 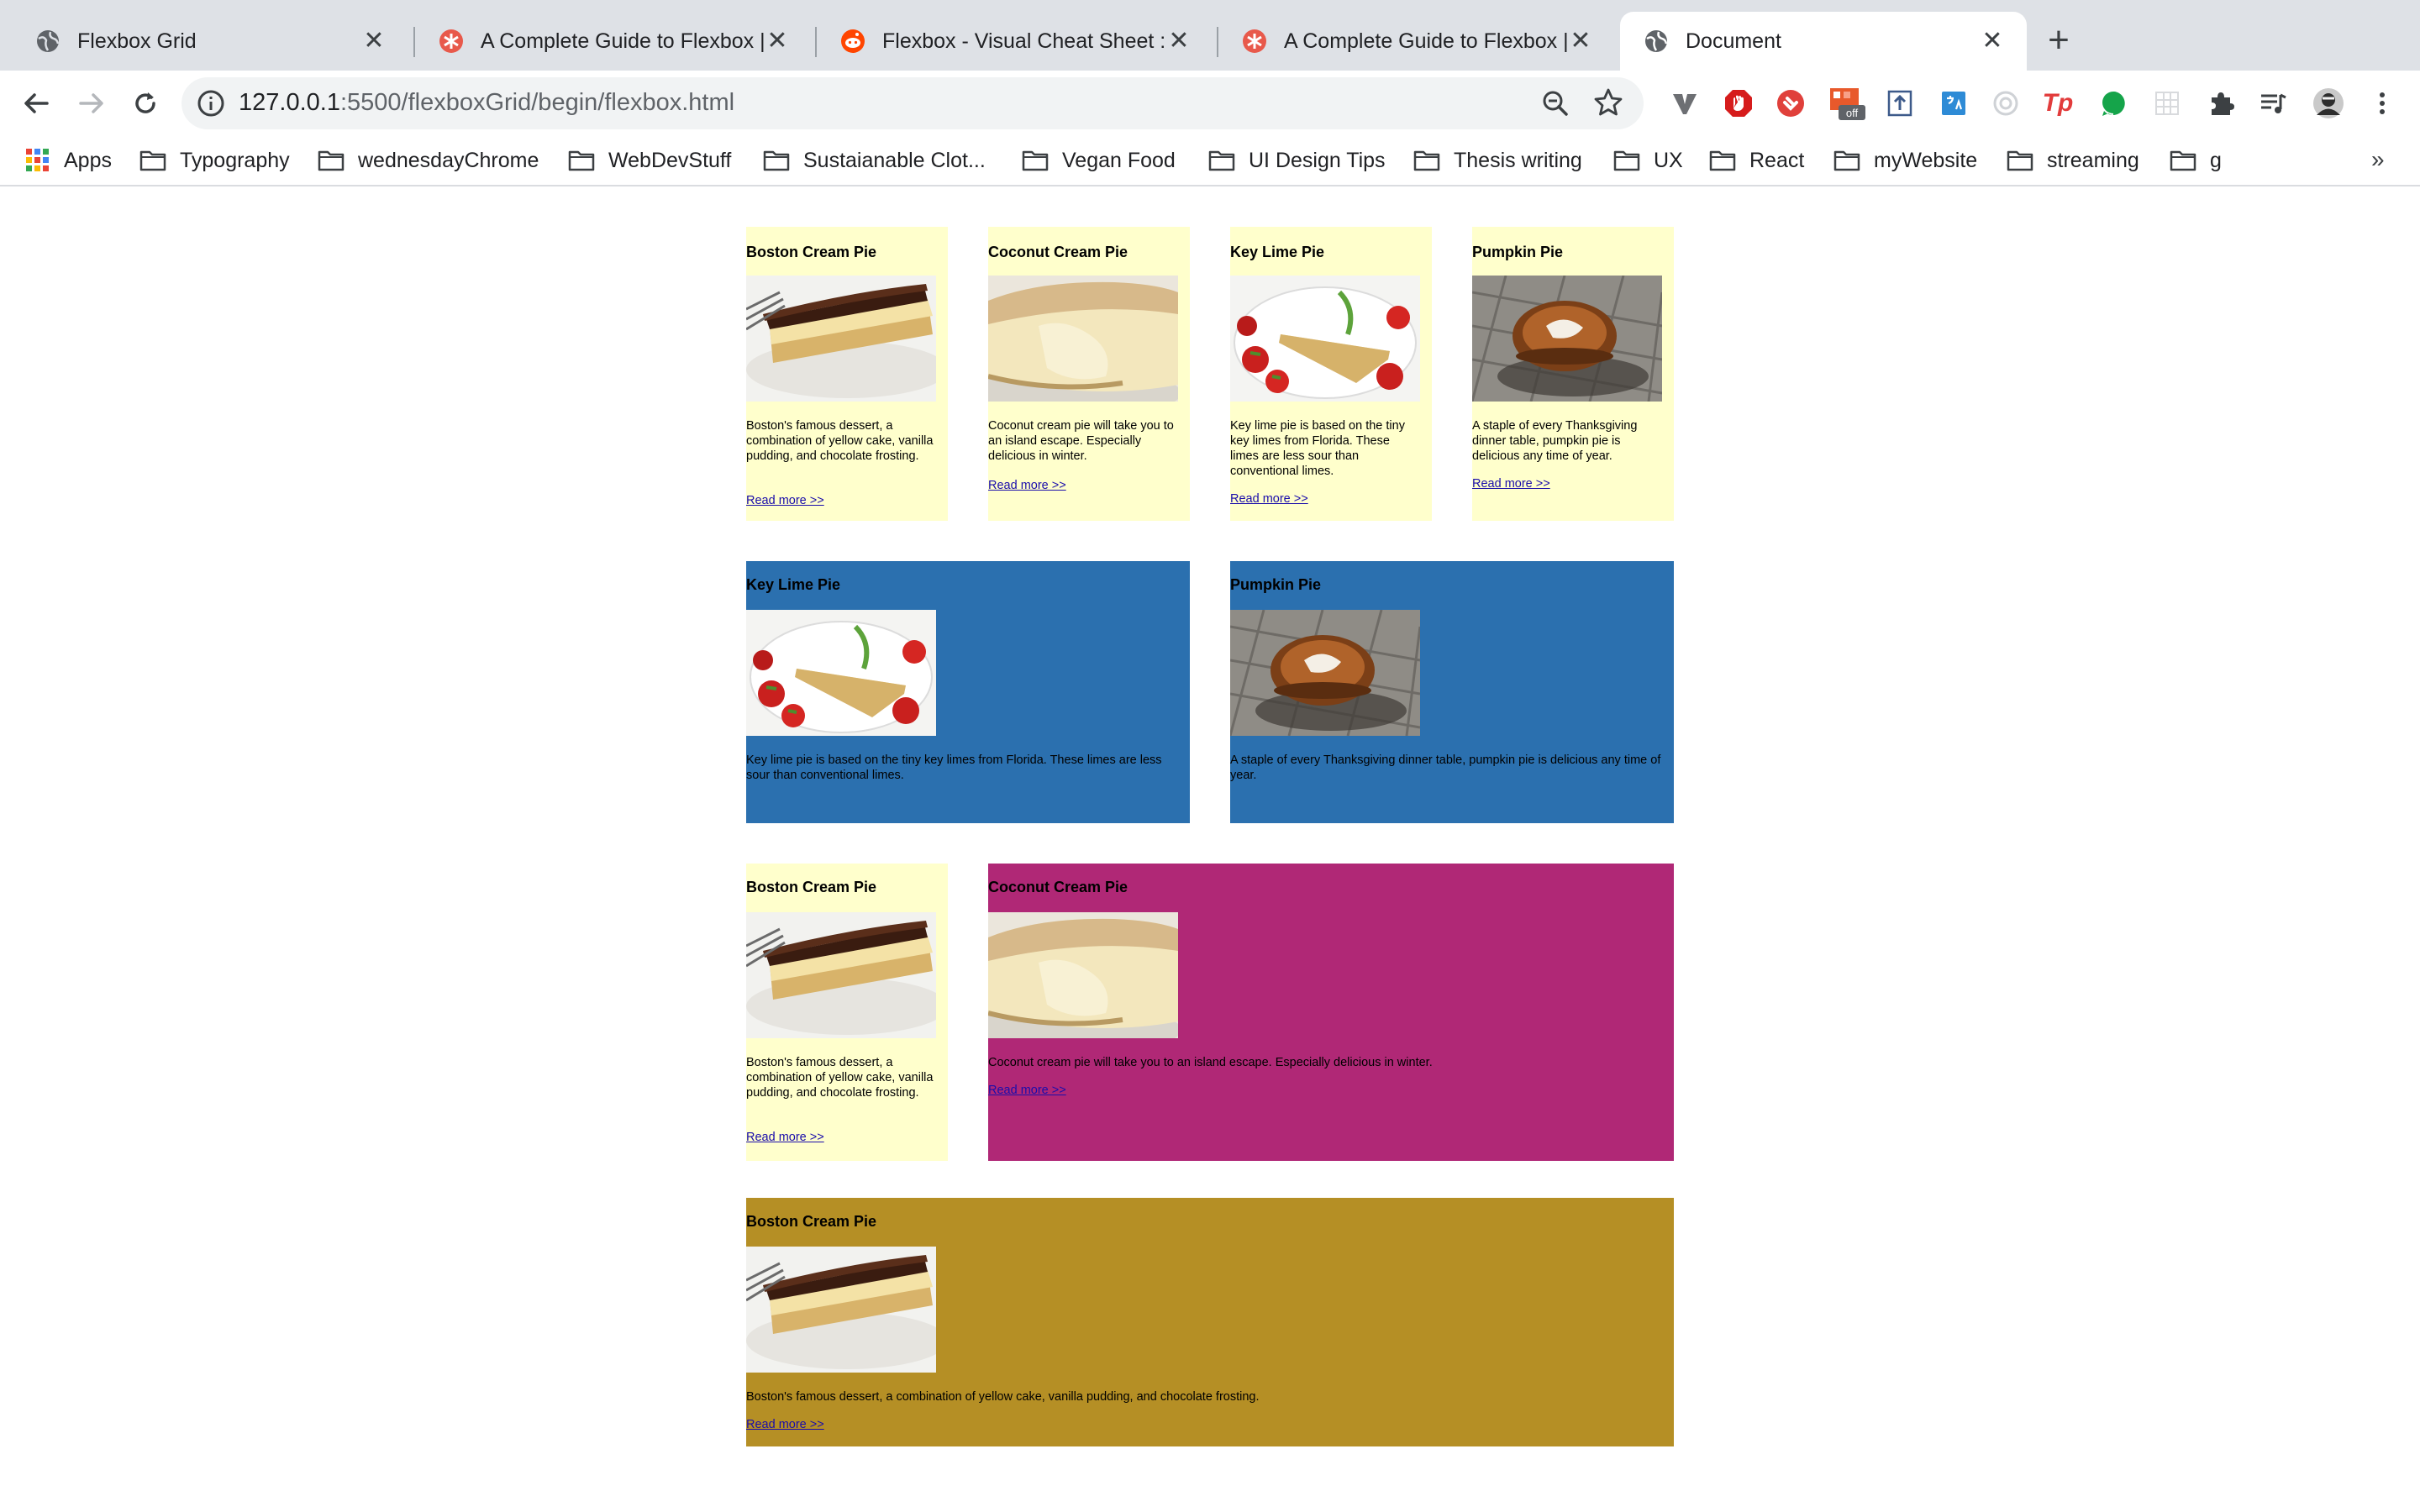 What do you see at coordinates (1685, 103) in the screenshot?
I see `vimium-icon` at bounding box center [1685, 103].